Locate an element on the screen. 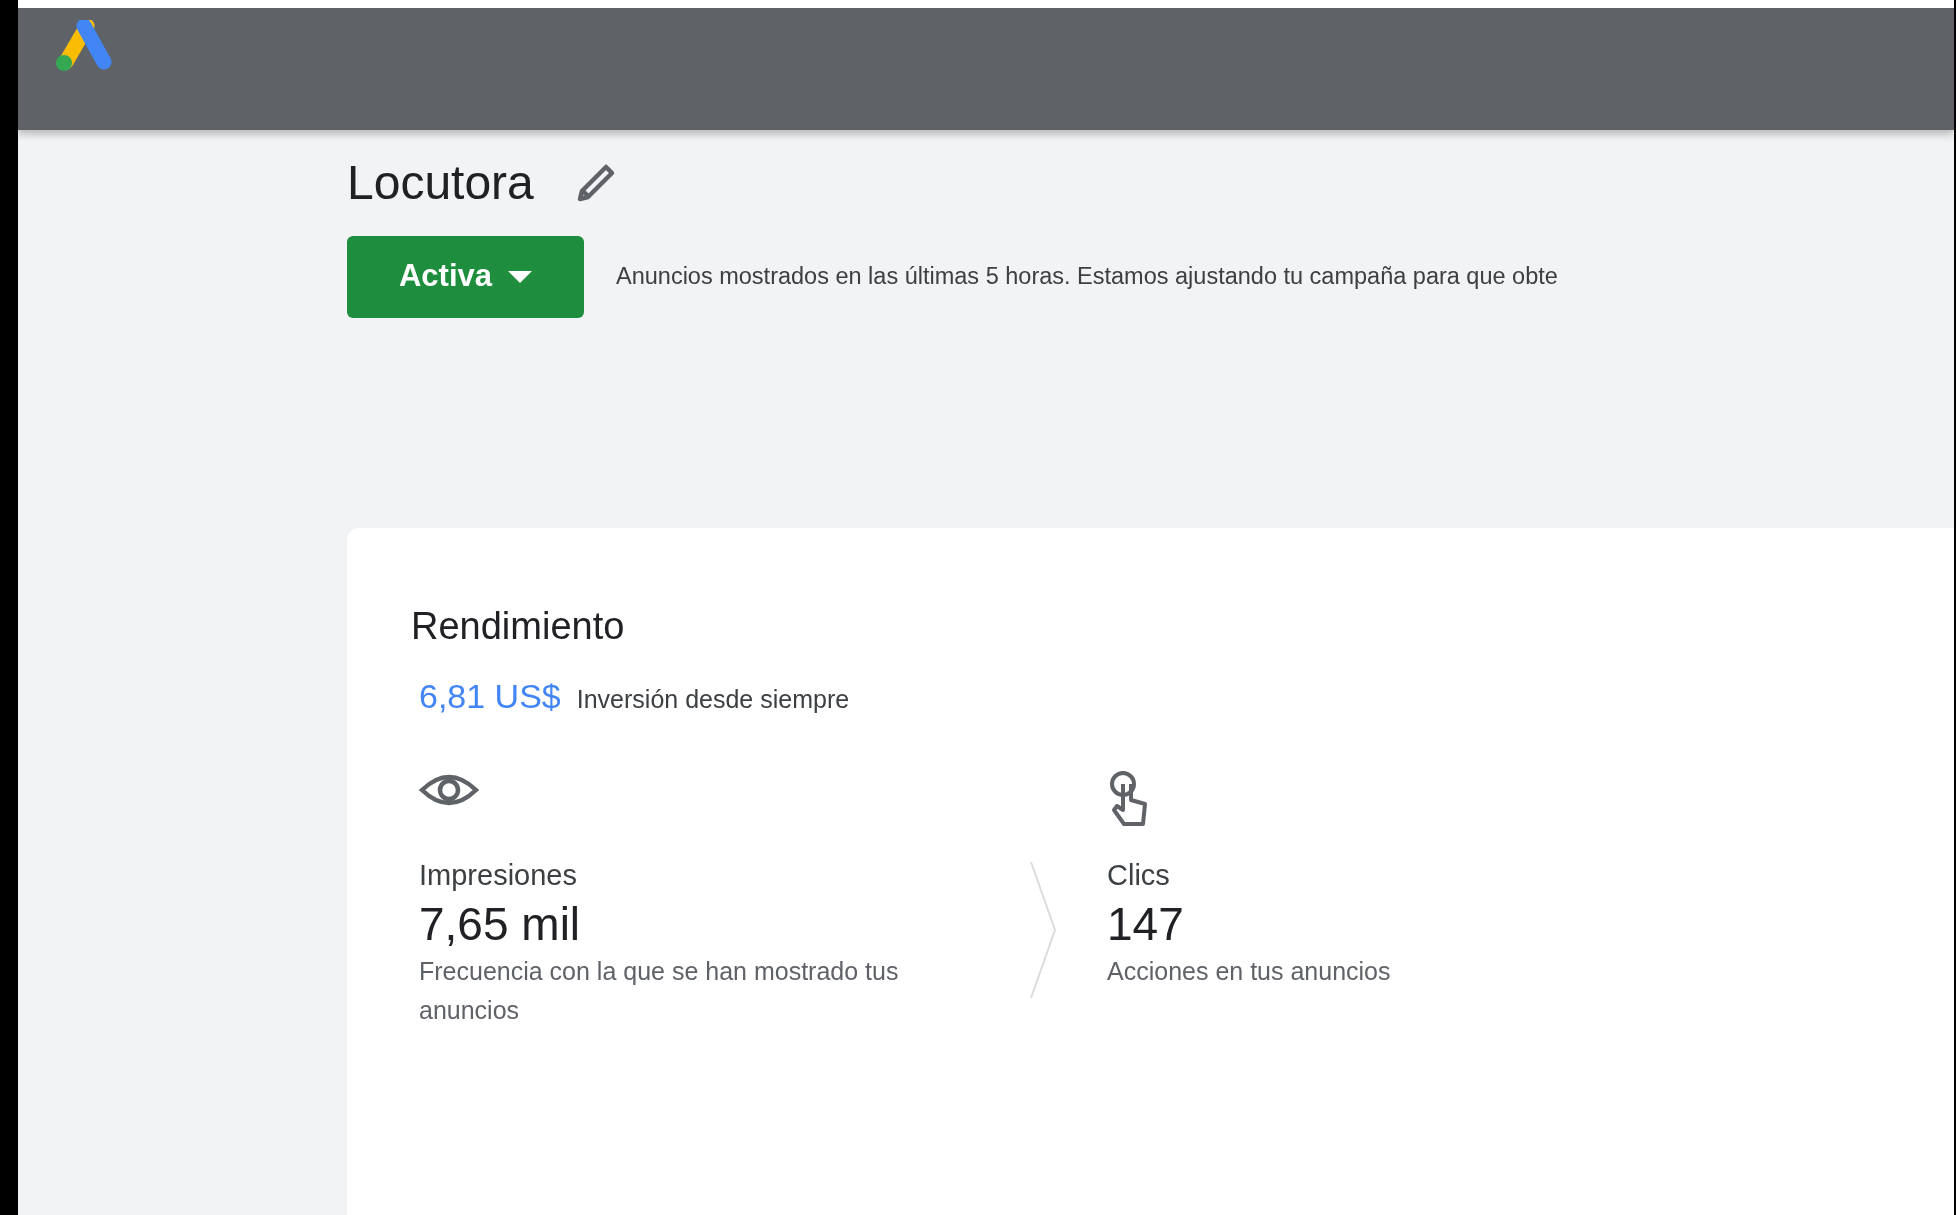  metric-label: Clics is located at coordinates (1139, 875).